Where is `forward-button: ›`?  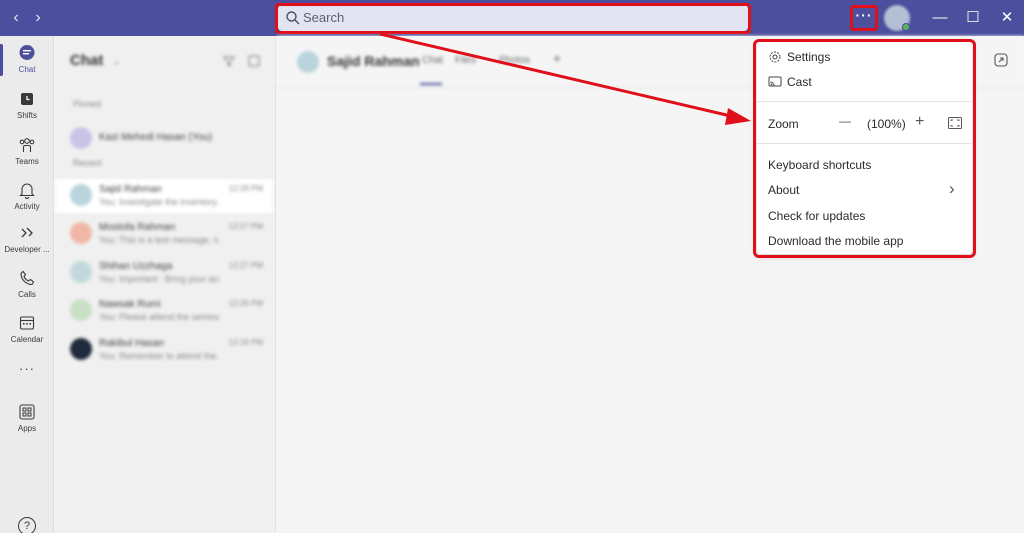
forward-button: › is located at coordinates (38, 18).